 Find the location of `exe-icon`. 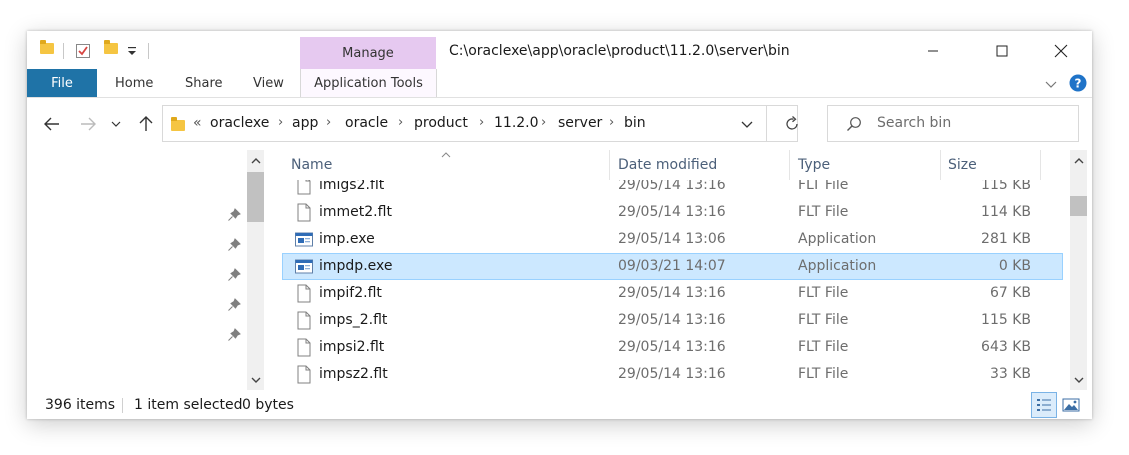

exe-icon is located at coordinates (304, 239).